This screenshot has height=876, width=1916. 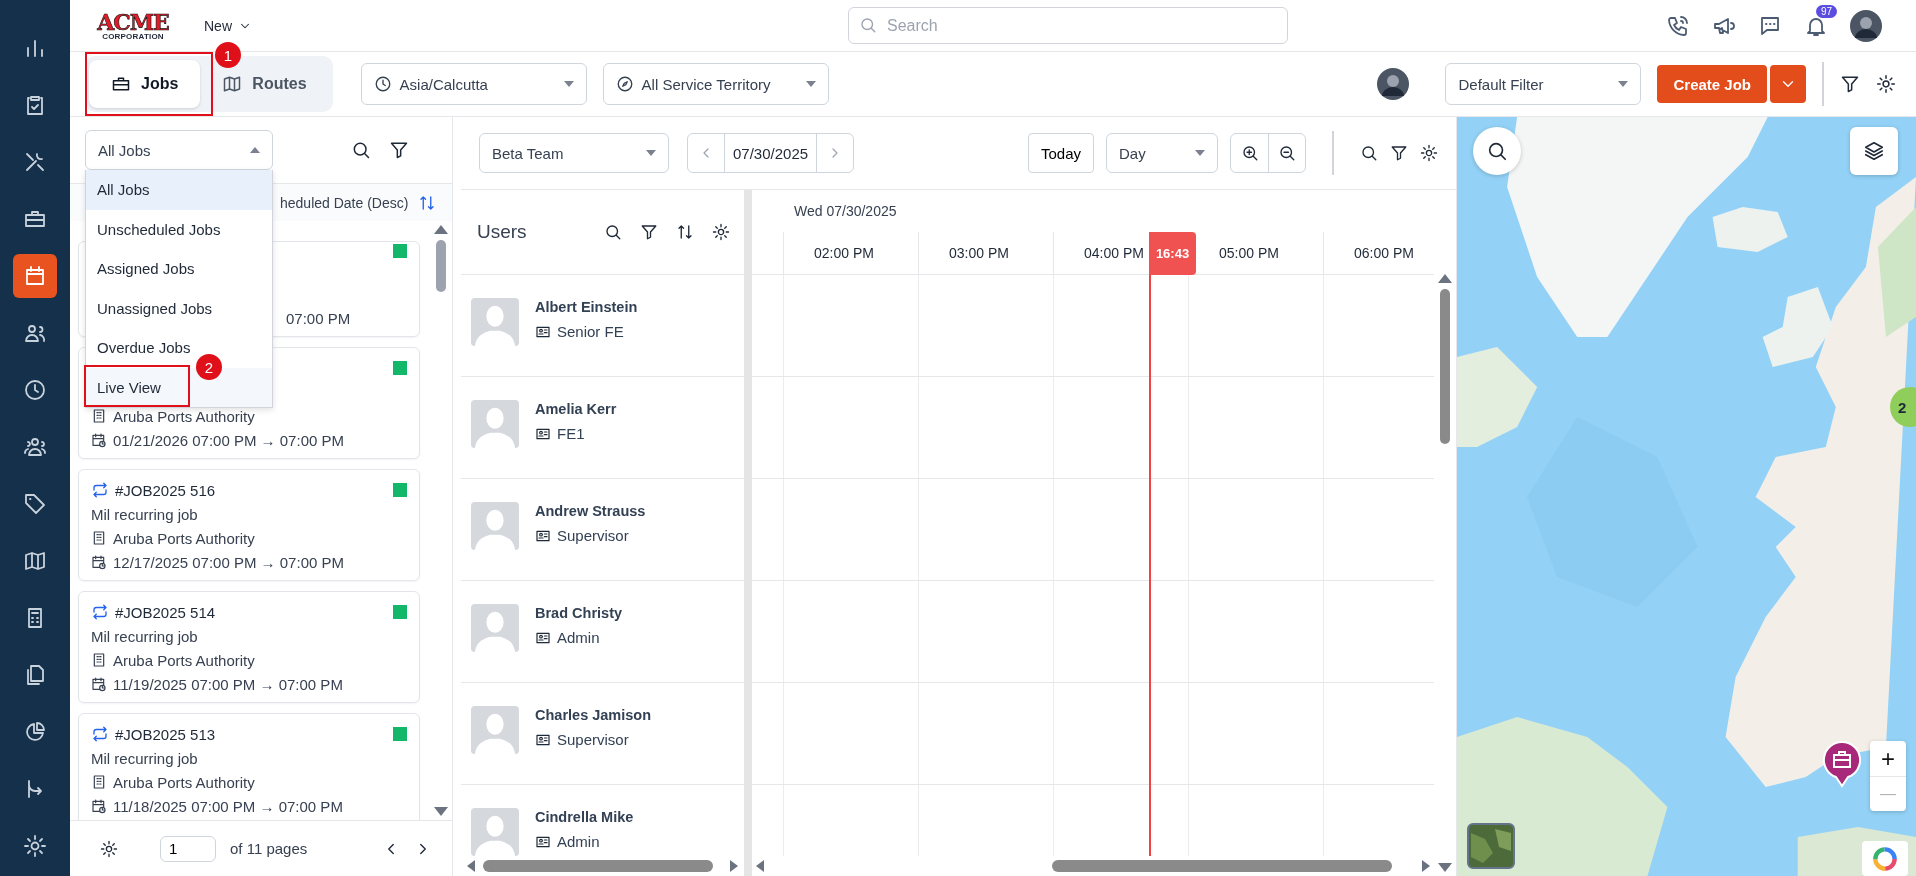 What do you see at coordinates (502, 232) in the screenshot?
I see `users-title: Users` at bounding box center [502, 232].